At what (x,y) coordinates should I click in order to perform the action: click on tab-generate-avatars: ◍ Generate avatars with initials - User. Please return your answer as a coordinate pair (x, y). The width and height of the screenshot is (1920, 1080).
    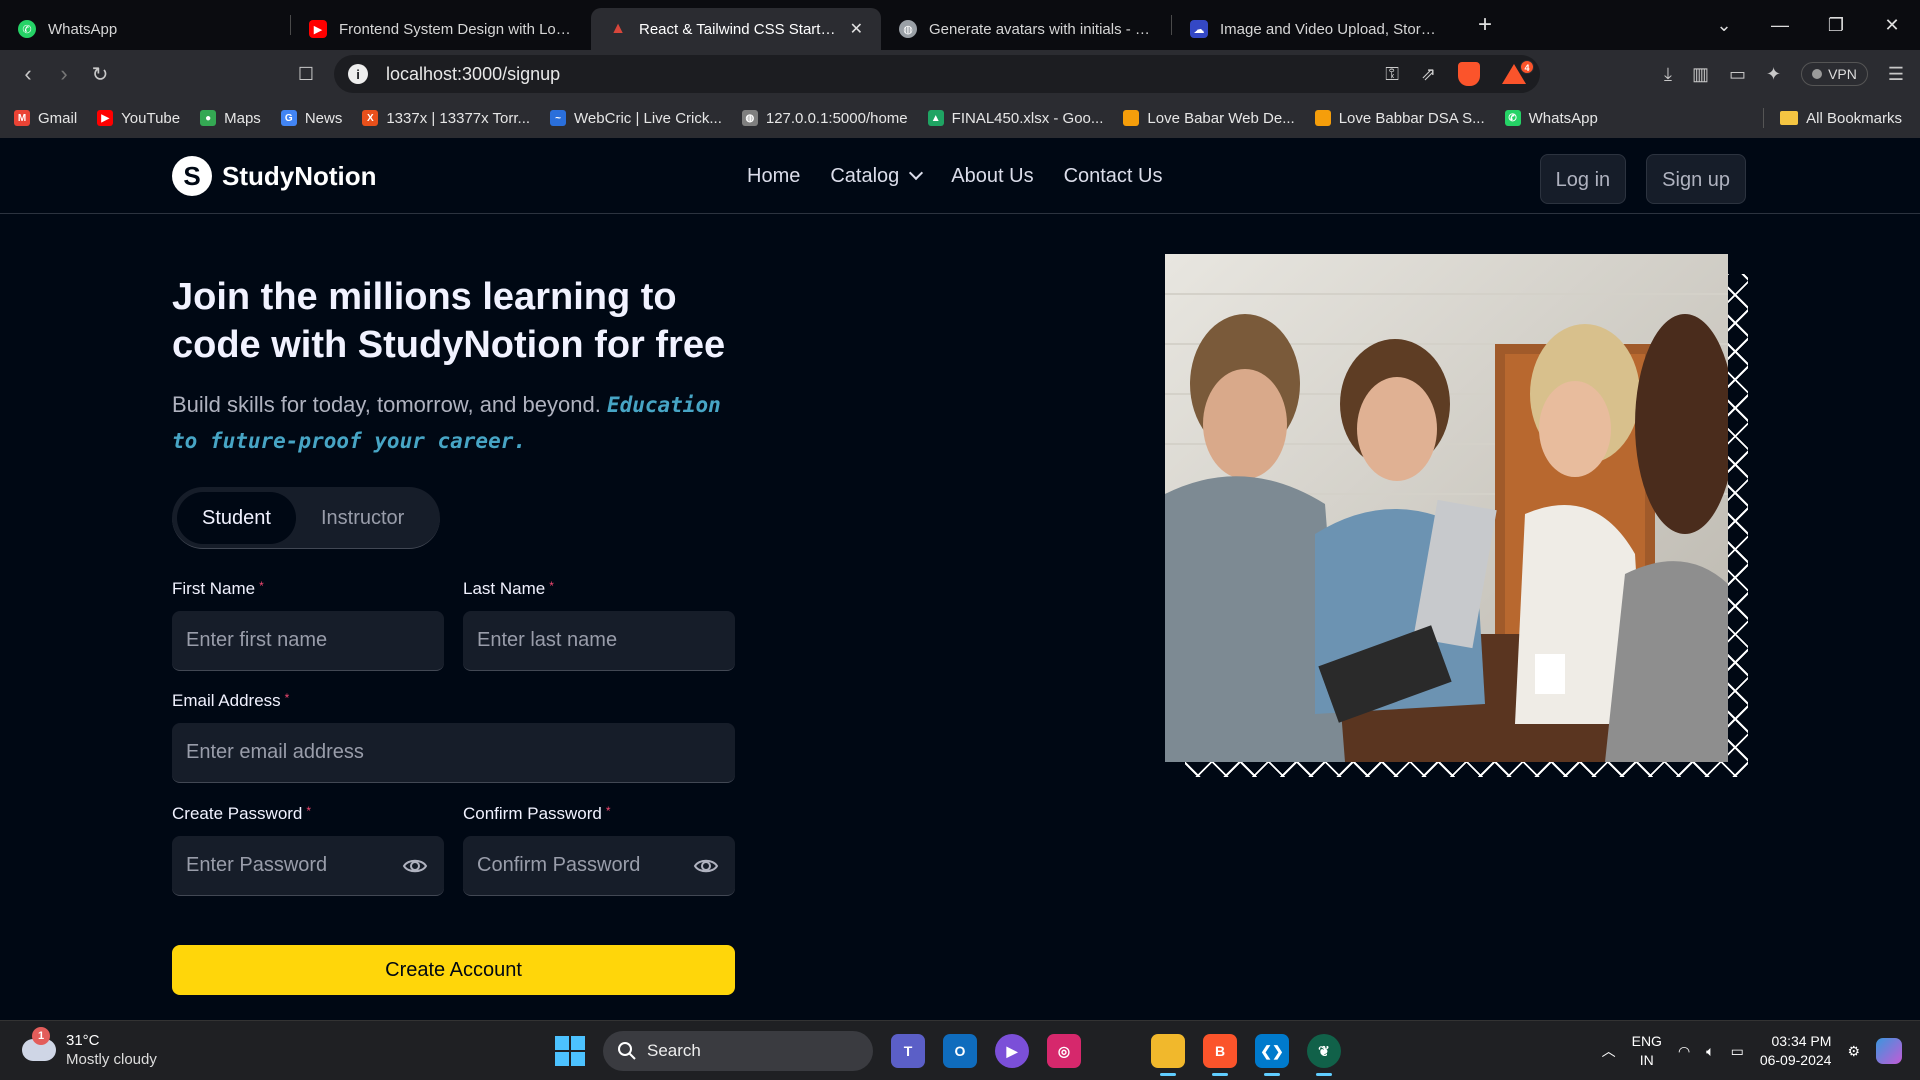
    Looking at the image, I should click on (1026, 29).